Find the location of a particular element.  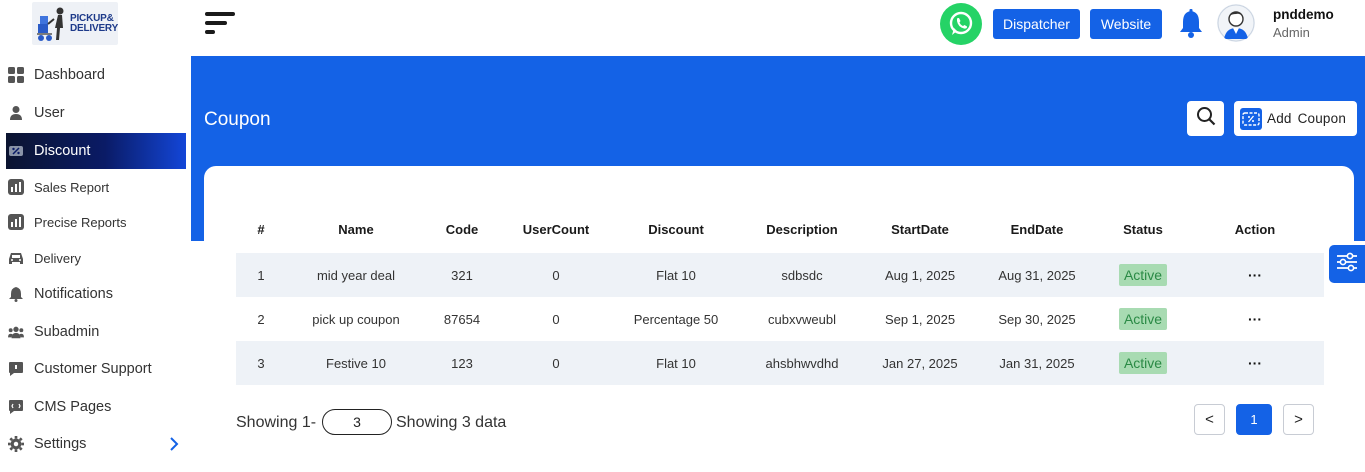

cell-startdate: Aug 1, 2025 is located at coordinates (920, 275).